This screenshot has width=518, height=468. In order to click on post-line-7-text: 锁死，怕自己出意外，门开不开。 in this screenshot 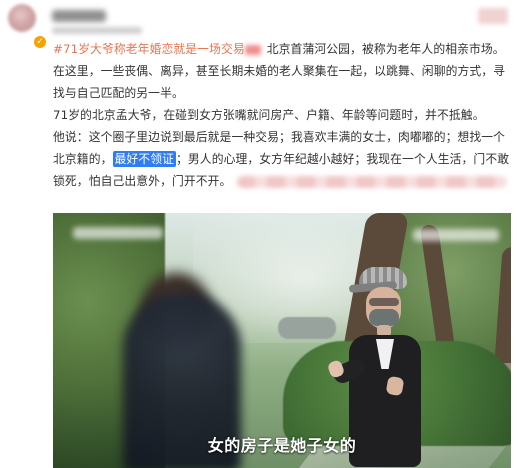, I will do `click(142, 181)`.